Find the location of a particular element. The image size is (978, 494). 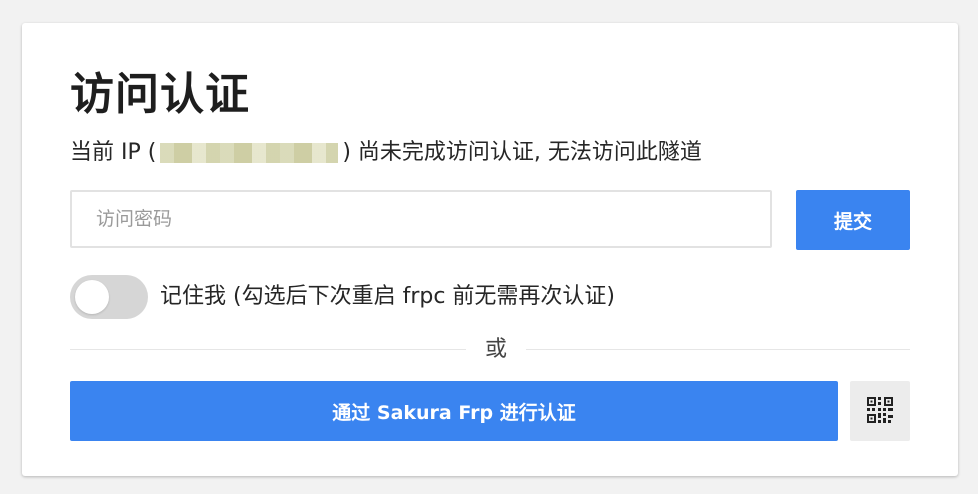

qrcode-icon is located at coordinates (880, 411).